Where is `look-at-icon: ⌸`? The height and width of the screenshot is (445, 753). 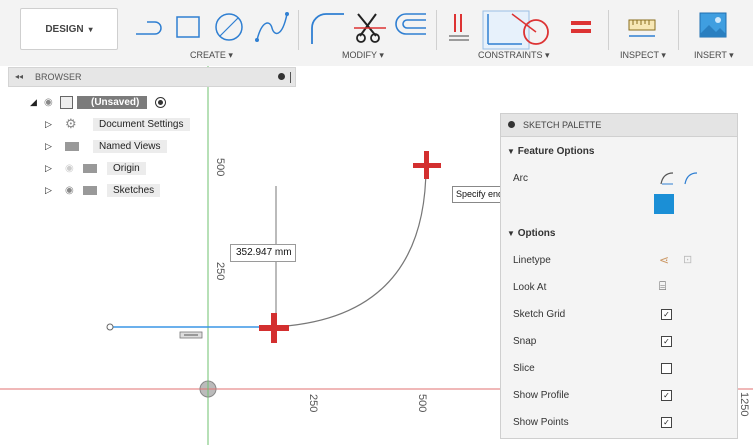
look-at-icon: ⌸ is located at coordinates (662, 286).